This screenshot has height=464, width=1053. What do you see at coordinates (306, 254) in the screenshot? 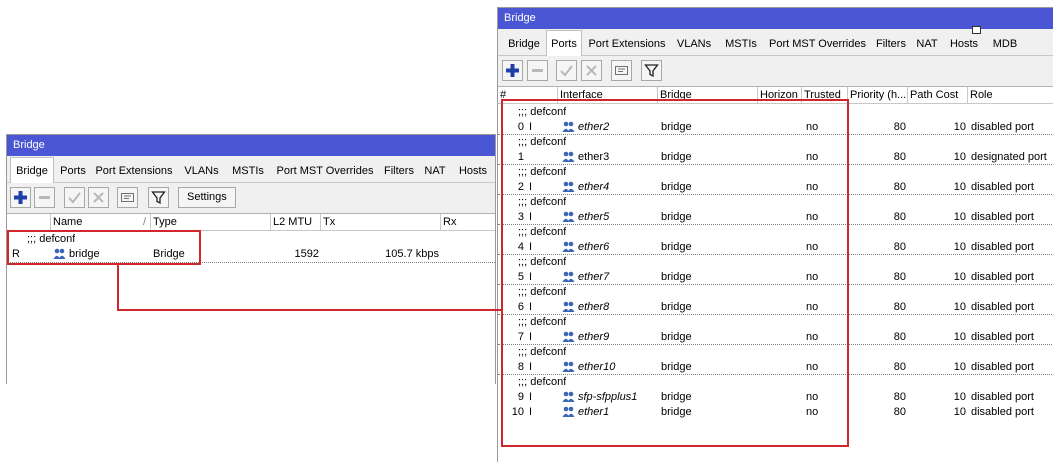
I see `row-l2mtu: 1592` at bounding box center [306, 254].